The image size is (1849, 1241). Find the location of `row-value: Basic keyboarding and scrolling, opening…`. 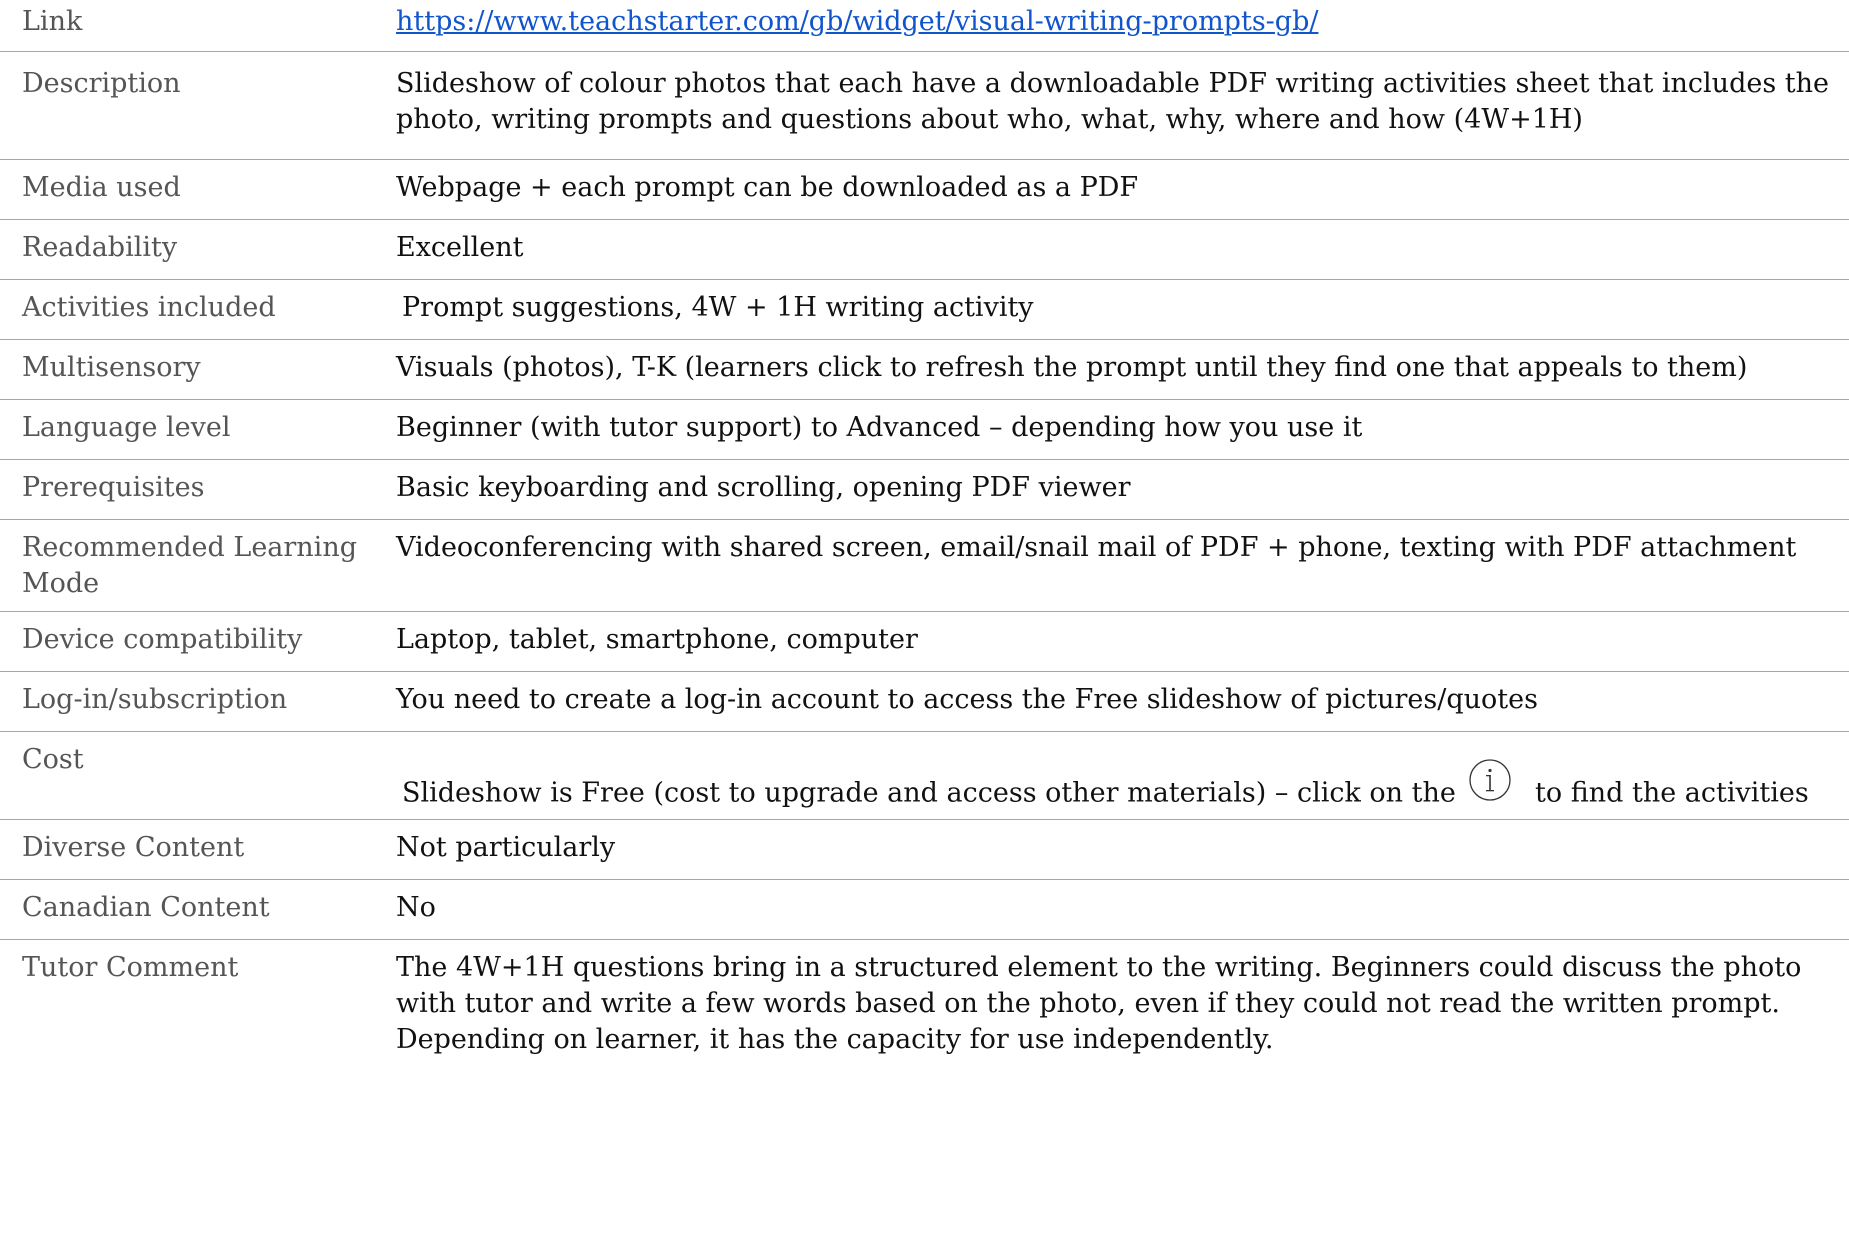

row-value: Basic keyboarding and scrolling, opening… is located at coordinates (763, 487).